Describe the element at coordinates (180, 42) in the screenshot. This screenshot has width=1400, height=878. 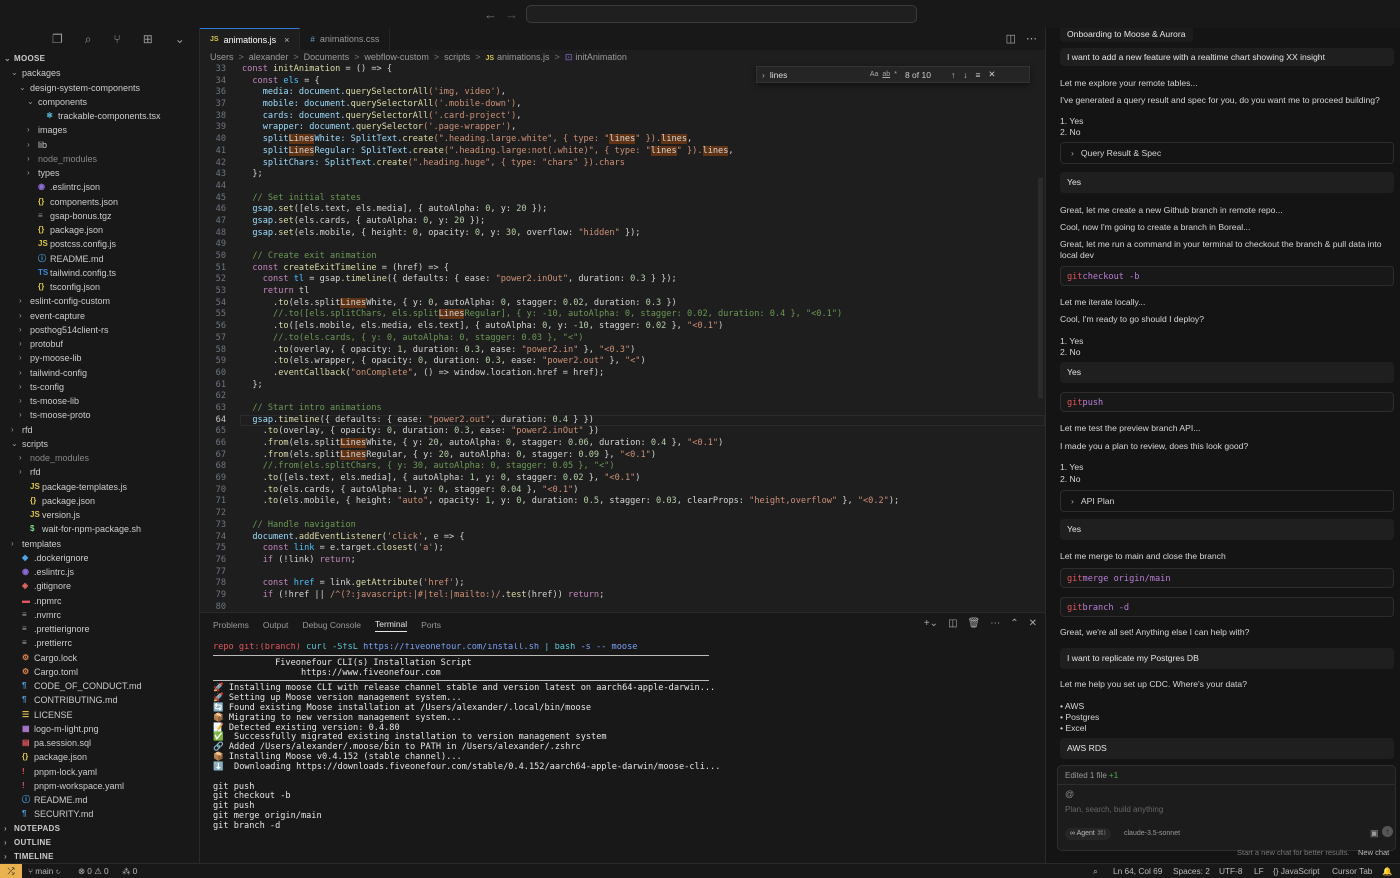
I see `chevron-down-icon: ⌄` at that location.